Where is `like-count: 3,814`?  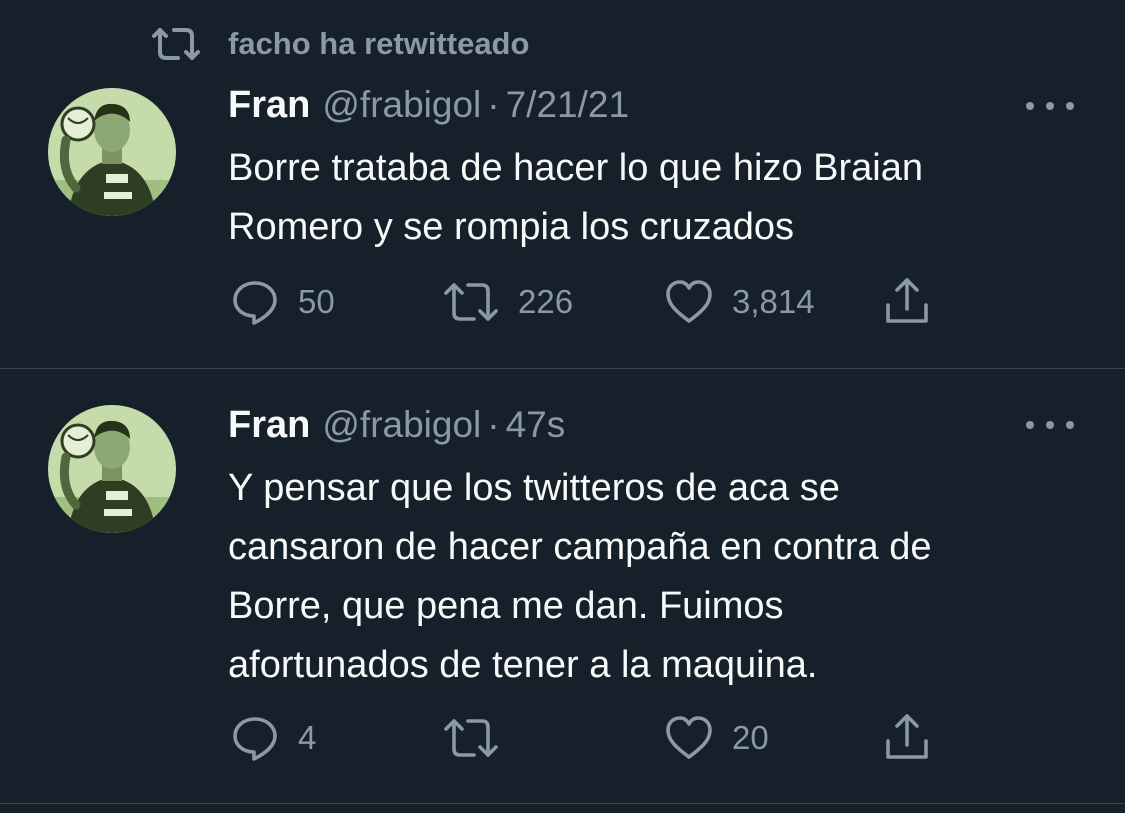
like-count: 3,814 is located at coordinates (773, 301).